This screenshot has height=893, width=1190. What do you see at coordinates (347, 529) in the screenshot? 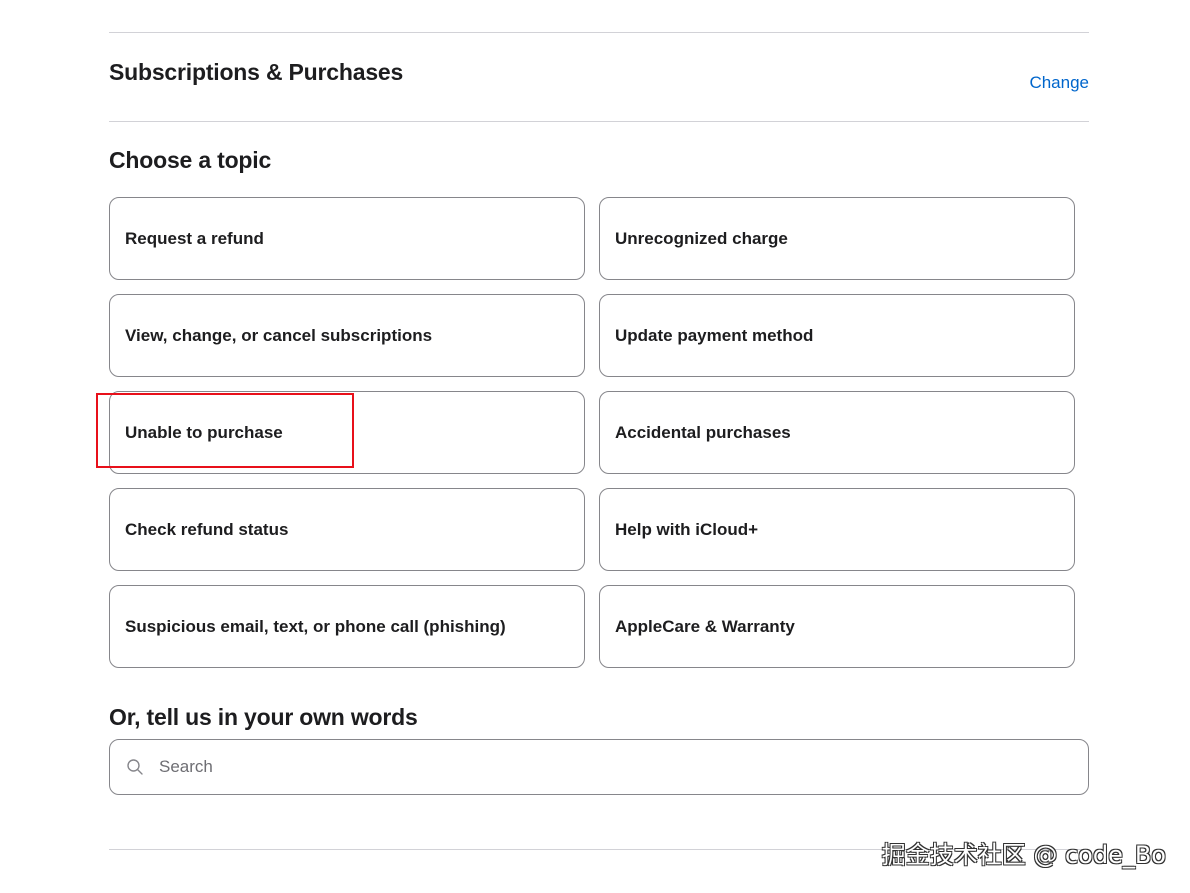
I see `topic-check-refund-status: Check refund status` at bounding box center [347, 529].